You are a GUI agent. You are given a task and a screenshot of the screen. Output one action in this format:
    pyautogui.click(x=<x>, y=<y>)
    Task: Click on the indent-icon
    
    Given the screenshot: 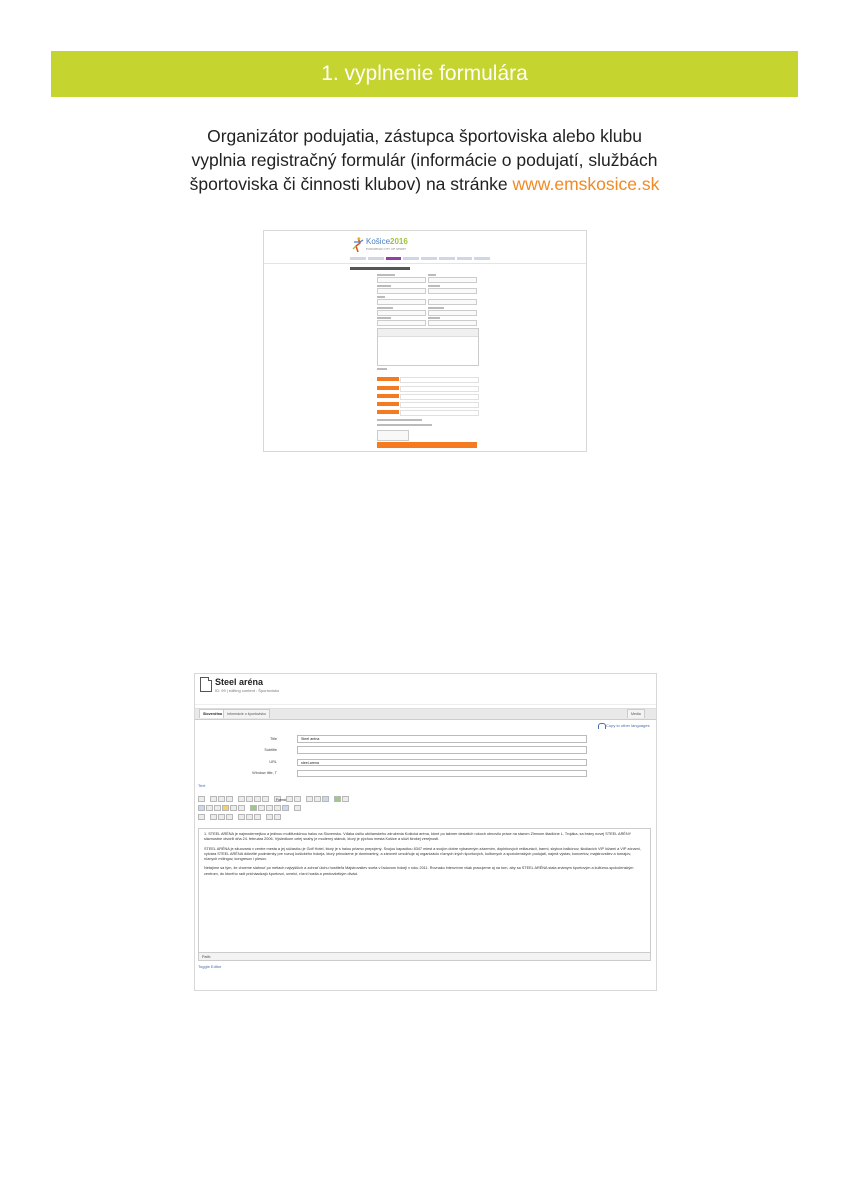 What is the action you would take?
    pyautogui.click(x=241, y=807)
    